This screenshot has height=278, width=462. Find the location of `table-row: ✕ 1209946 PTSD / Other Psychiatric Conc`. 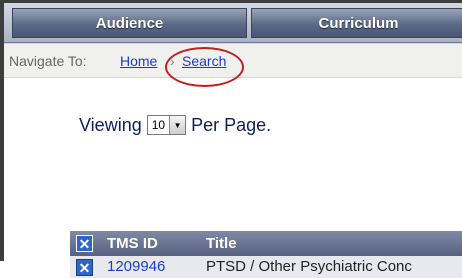

table-row: ✕ 1209946 PTSD / Other Psychiatric Conc is located at coordinates (266, 267).